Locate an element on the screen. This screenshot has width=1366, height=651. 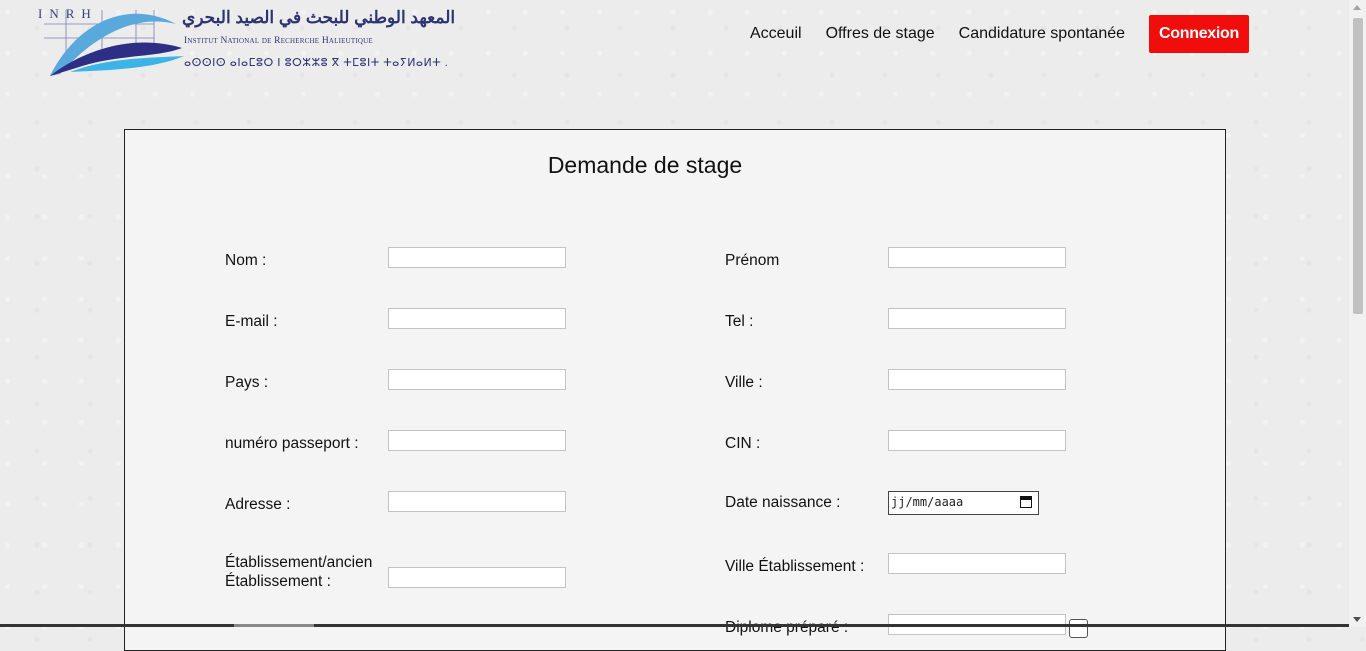
cin-label: CIN : is located at coordinates (743, 443).